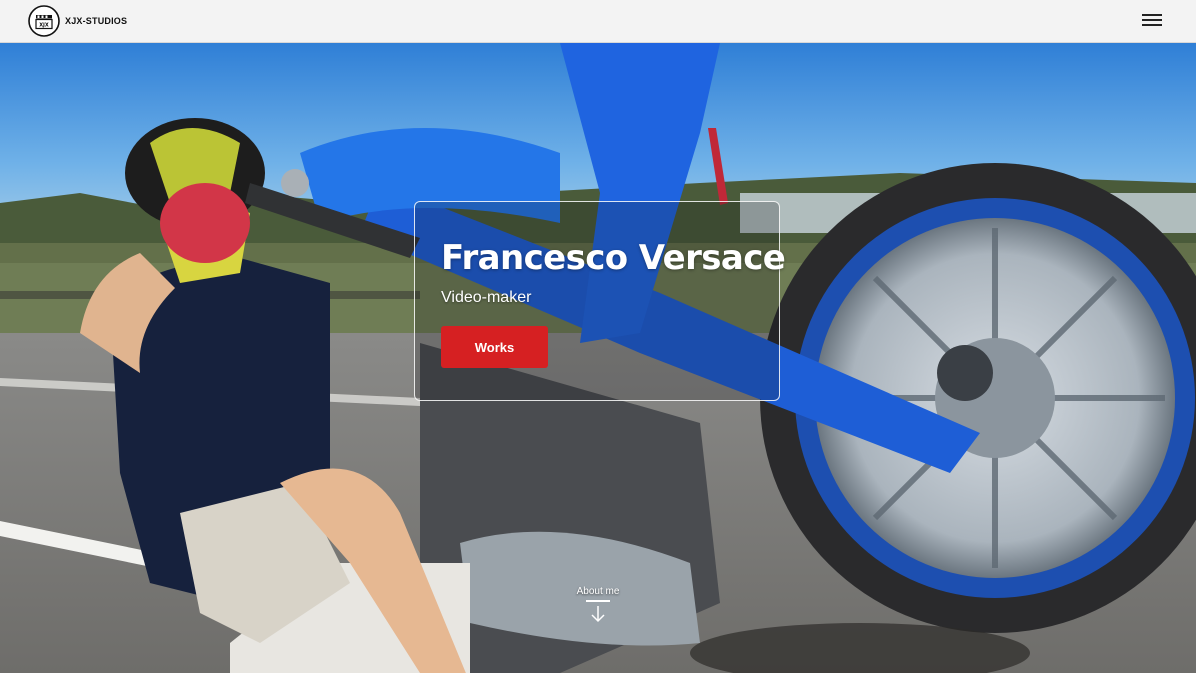 The image size is (1196, 673). Describe the element at coordinates (486, 297) in the screenshot. I see `hero-subtitle: Video-maker` at that location.